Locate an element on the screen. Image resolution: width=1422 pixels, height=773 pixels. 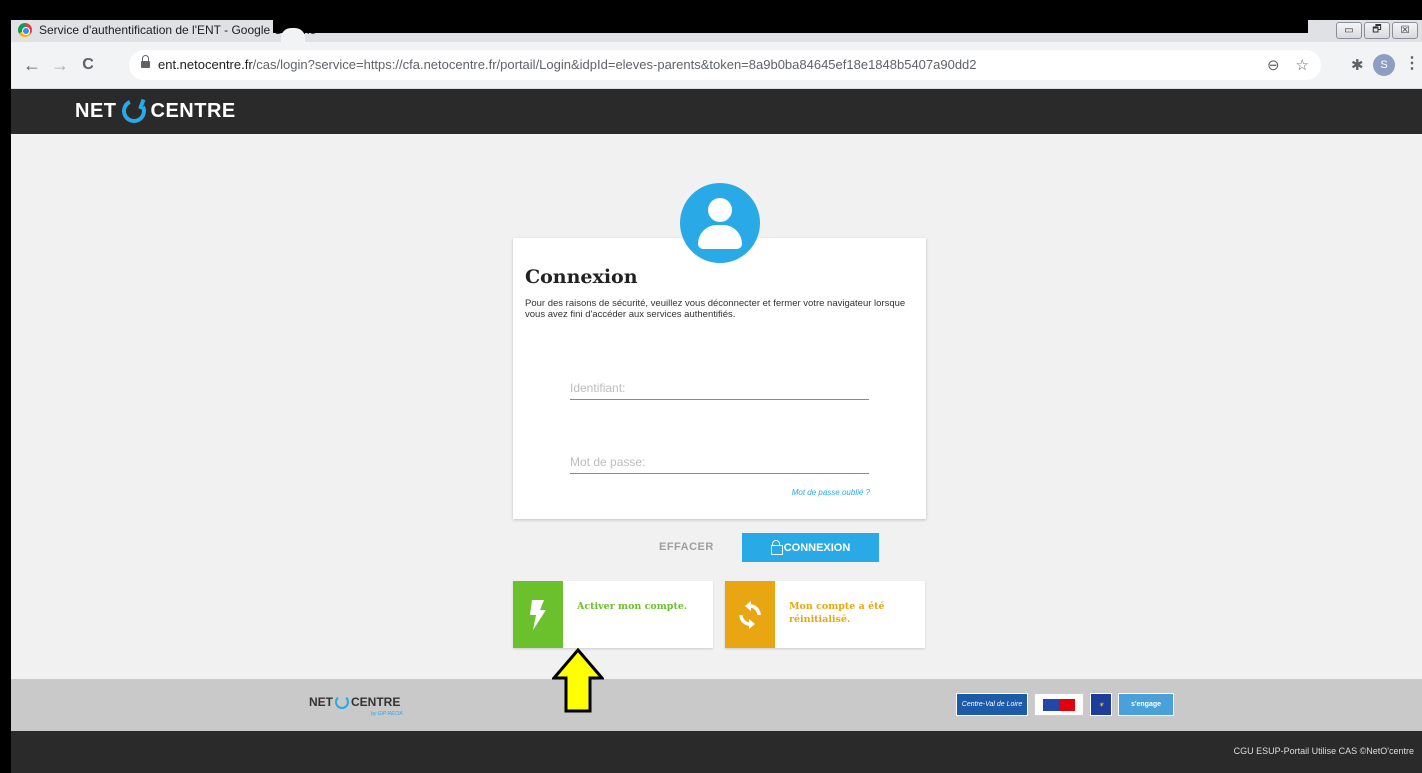
password-field is located at coordinates (719, 462).